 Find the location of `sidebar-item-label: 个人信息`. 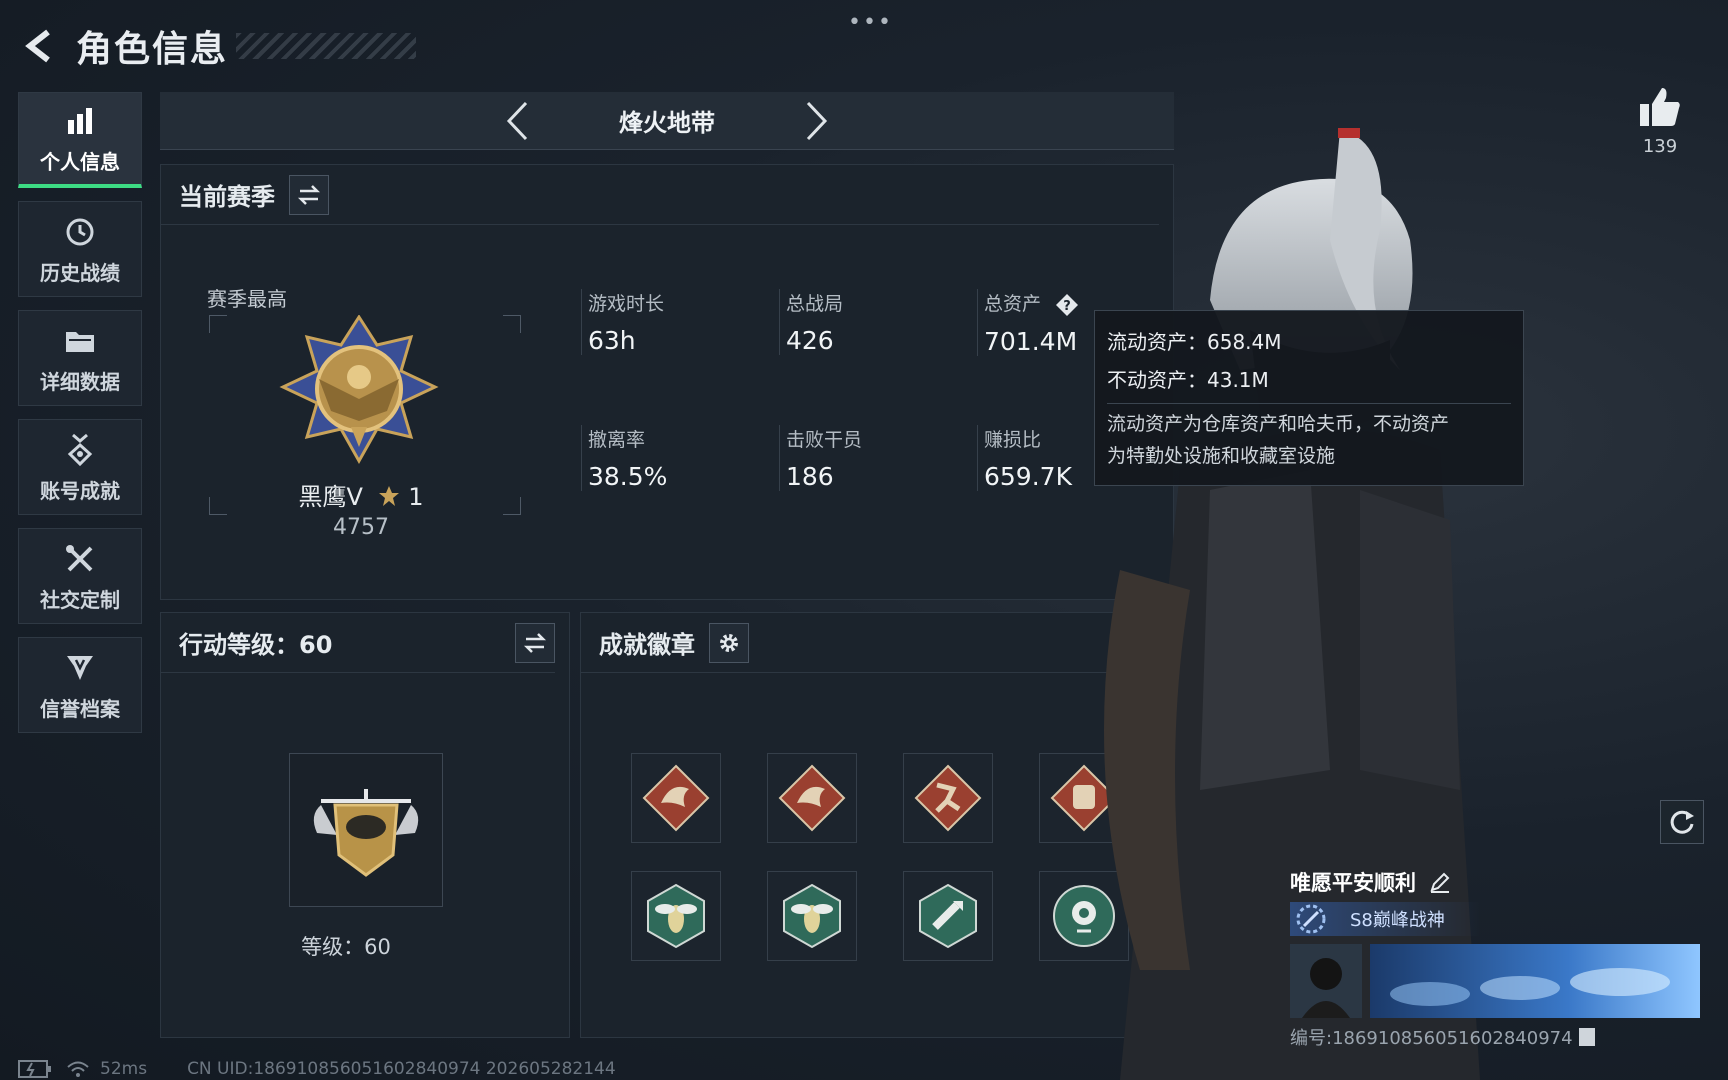

sidebar-item-label: 个人信息 is located at coordinates (80, 162).